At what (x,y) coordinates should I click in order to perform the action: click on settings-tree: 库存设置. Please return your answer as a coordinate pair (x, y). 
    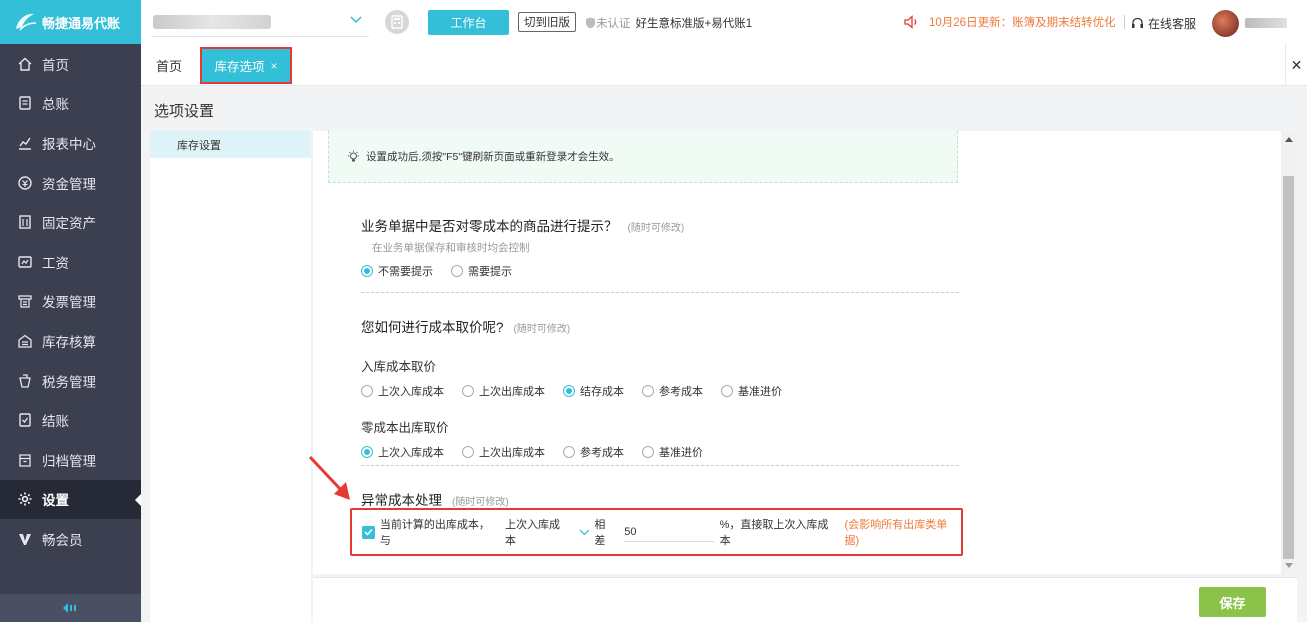
    Looking at the image, I should click on (230, 376).